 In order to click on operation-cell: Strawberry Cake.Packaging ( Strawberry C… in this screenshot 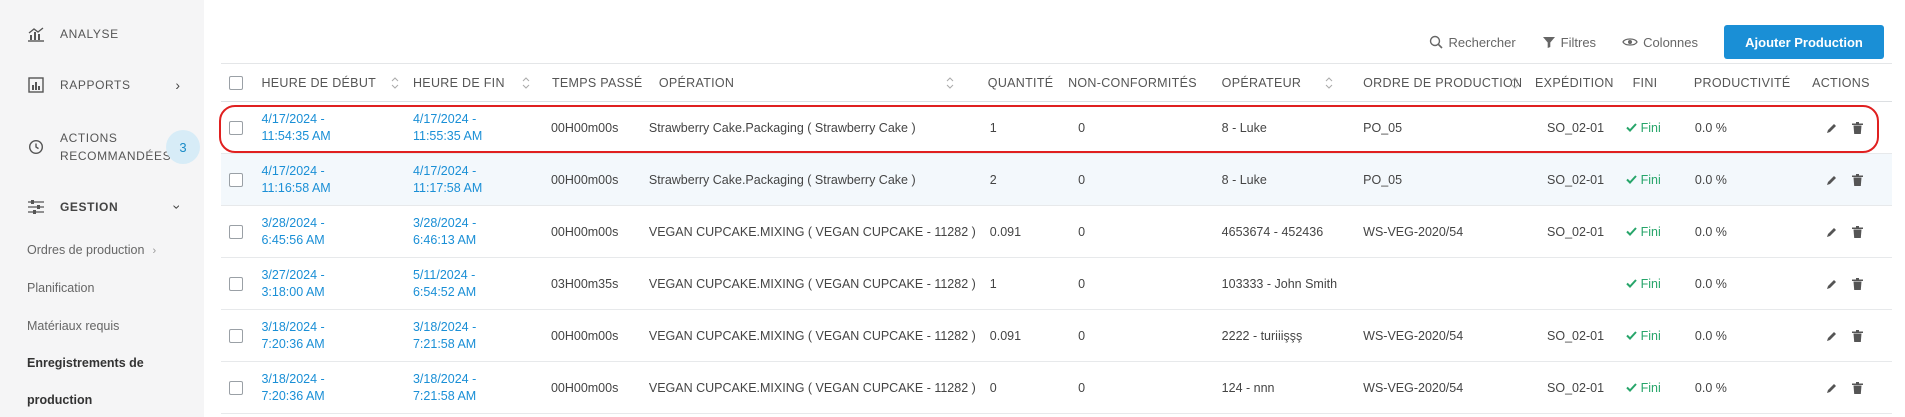, I will do `click(809, 179)`.